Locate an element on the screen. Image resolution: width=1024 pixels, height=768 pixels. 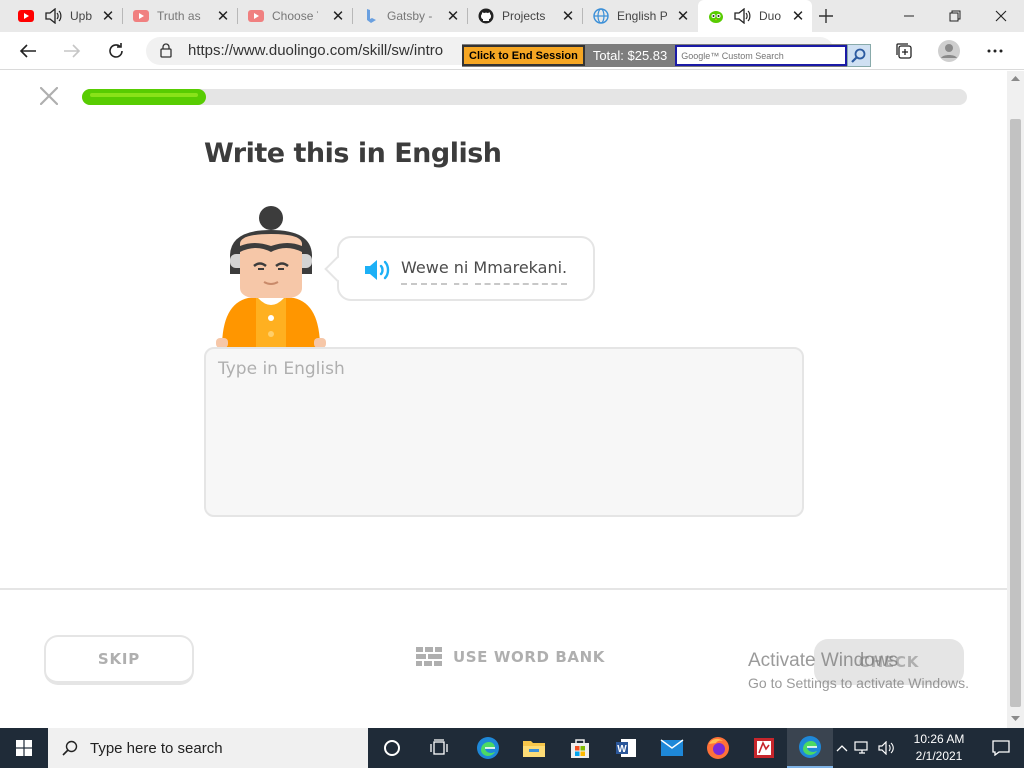
restore-icon is located at coordinates (955, 16).